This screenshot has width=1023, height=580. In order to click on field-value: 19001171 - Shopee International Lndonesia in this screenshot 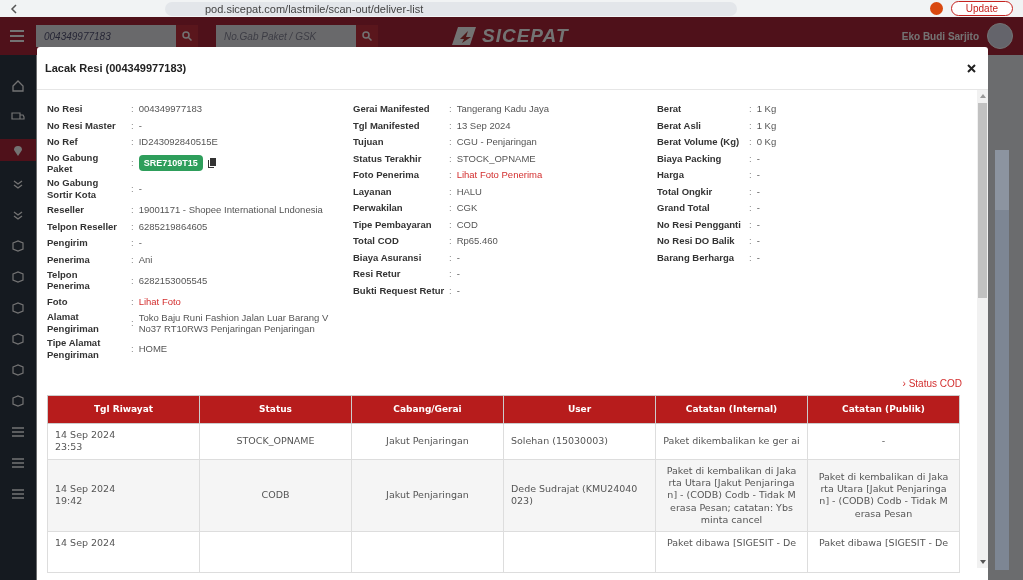, I will do `click(230, 210)`.